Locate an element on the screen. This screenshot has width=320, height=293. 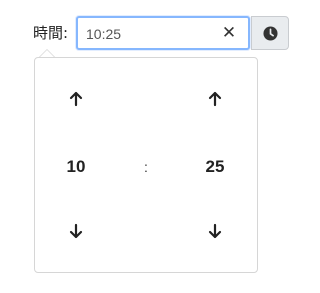
time-input is located at coordinates (151, 34).